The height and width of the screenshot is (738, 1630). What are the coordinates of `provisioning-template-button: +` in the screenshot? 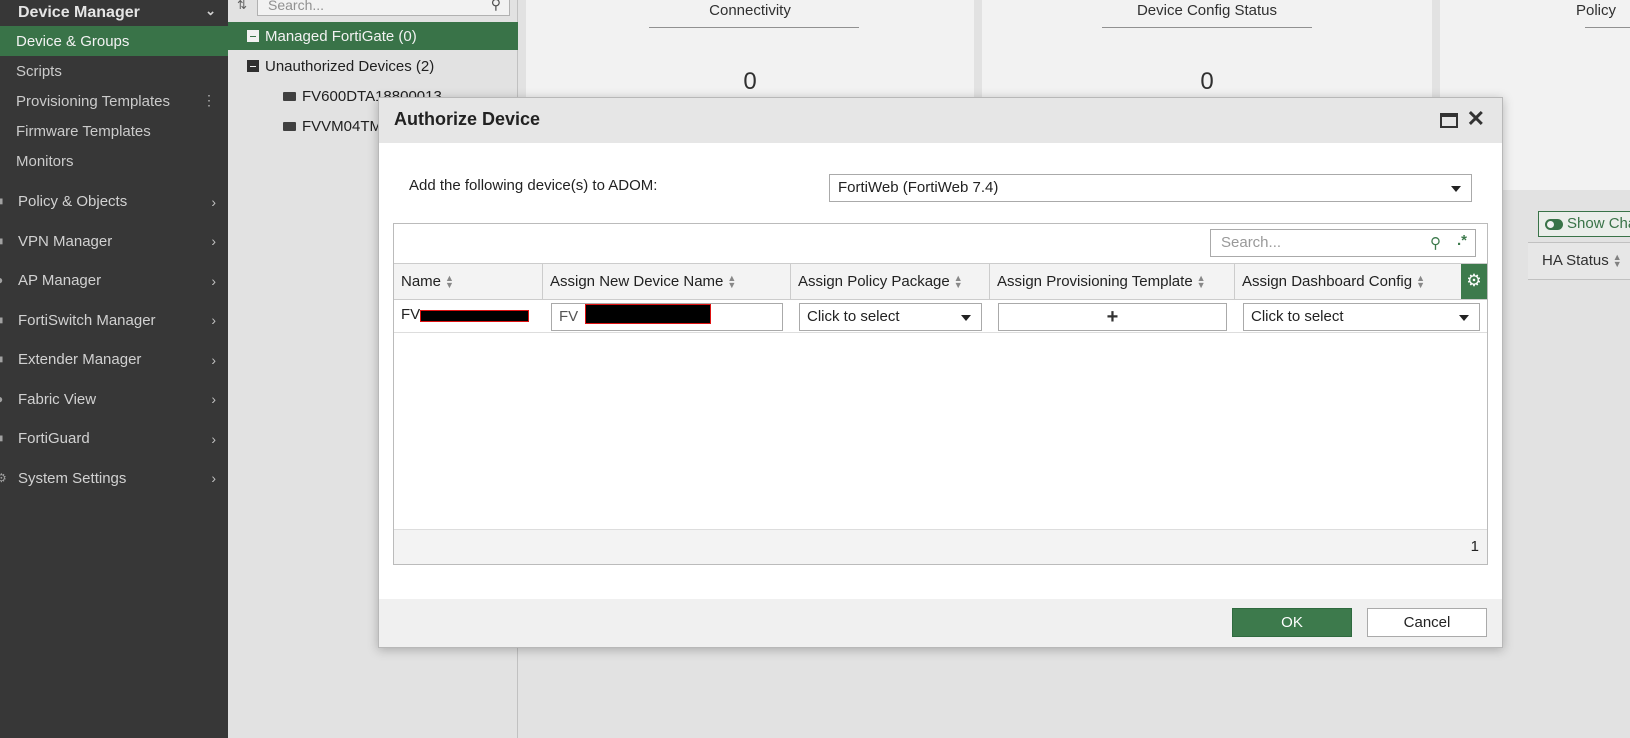 It's located at (1112, 317).